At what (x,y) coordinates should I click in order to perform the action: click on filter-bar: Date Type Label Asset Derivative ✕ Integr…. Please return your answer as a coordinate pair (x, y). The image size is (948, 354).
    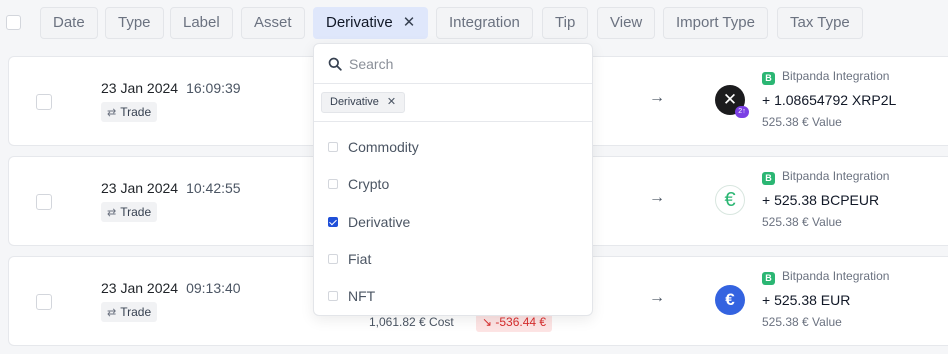
    Looking at the image, I should click on (474, 23).